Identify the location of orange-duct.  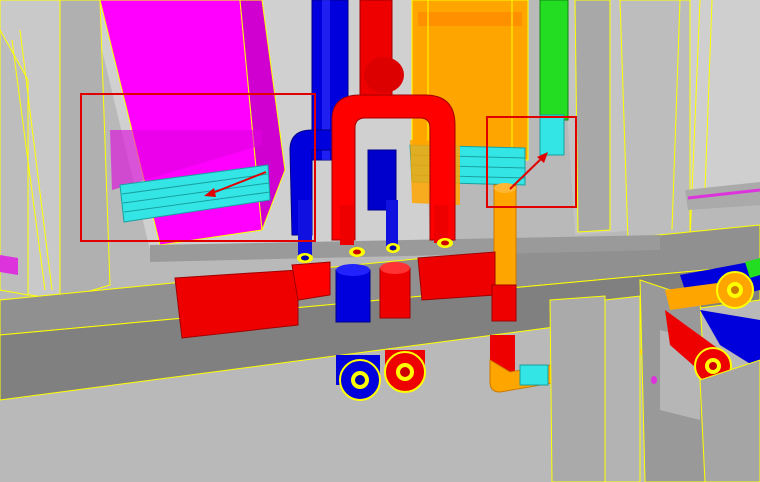
(470, 80).